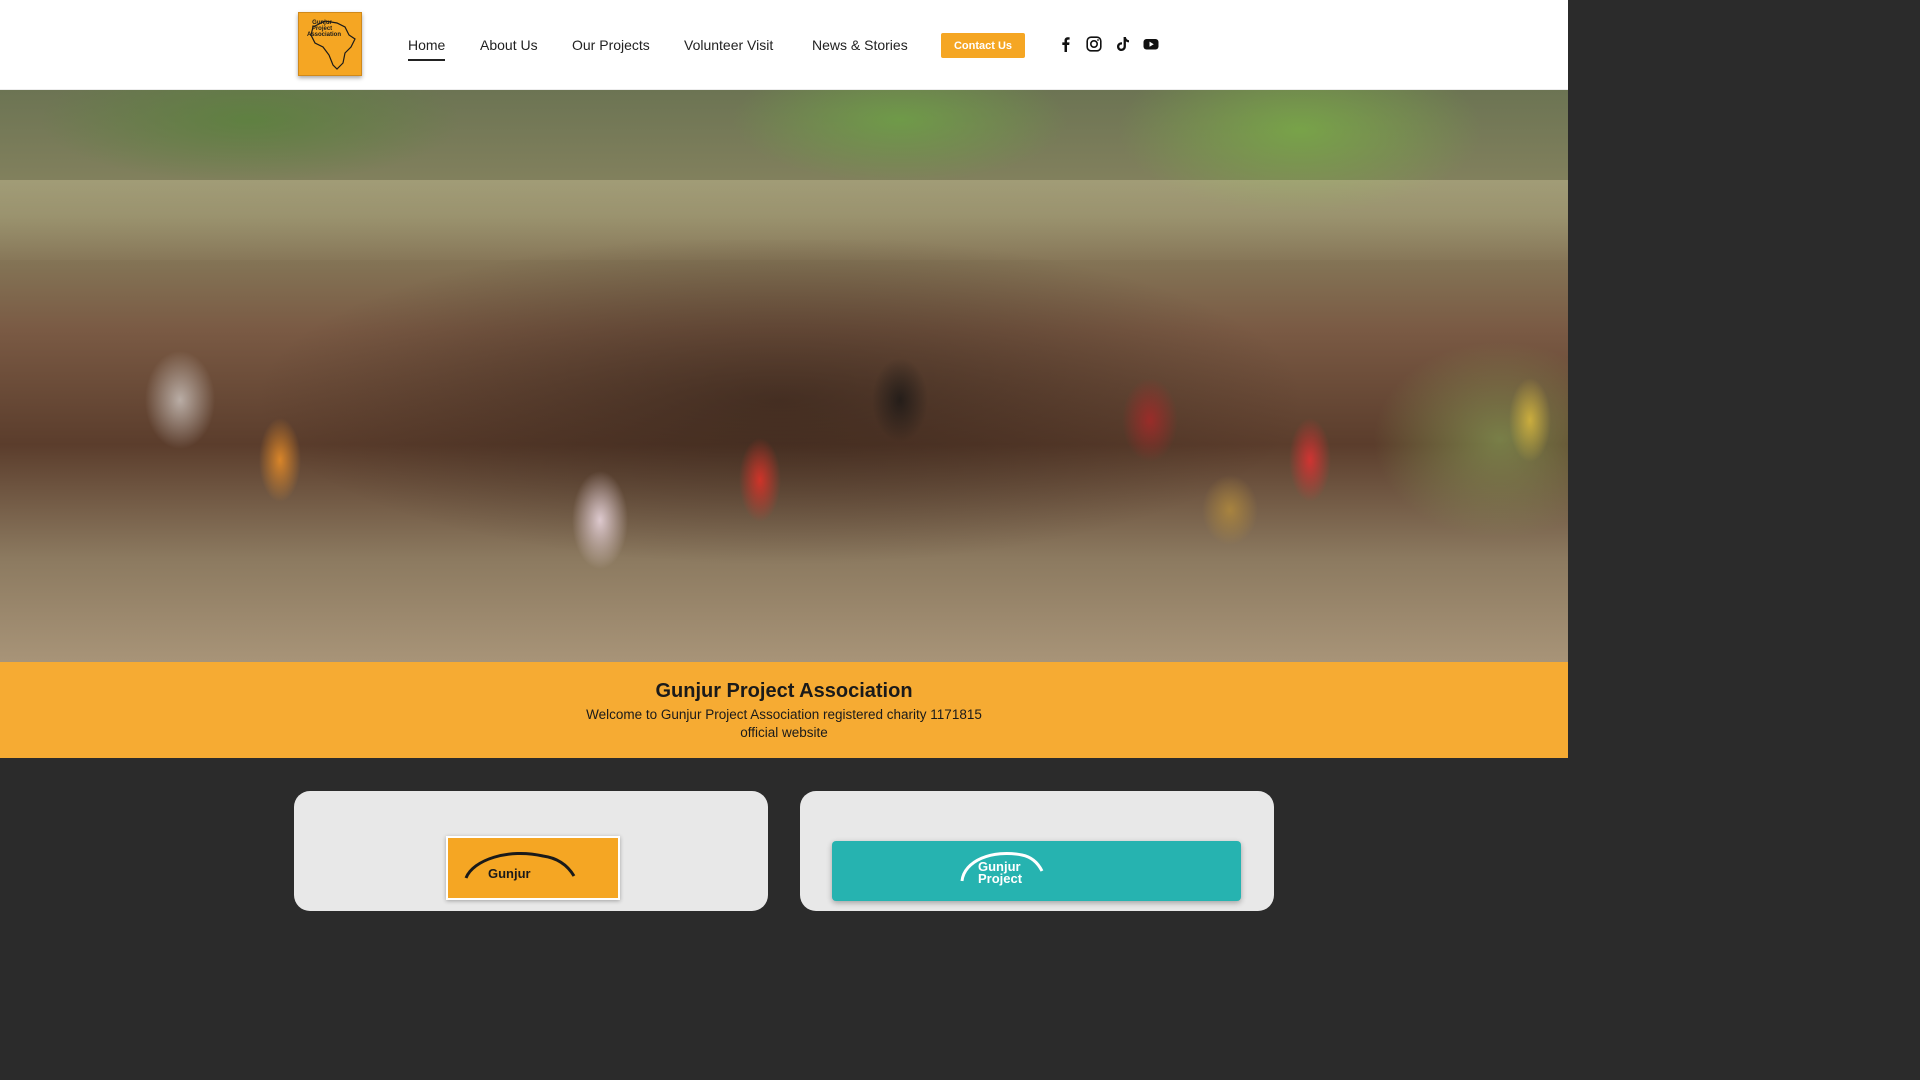  What do you see at coordinates (784, 691) in the screenshot?
I see `banner-title: Gunjur Project Association` at bounding box center [784, 691].